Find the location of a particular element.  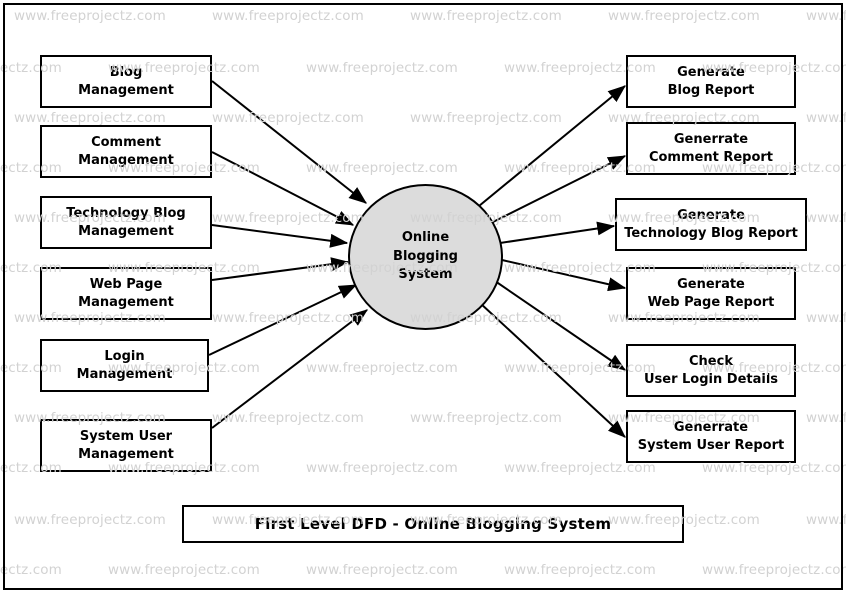

process-label: Generrate System User Report is located at coordinates (711, 436).